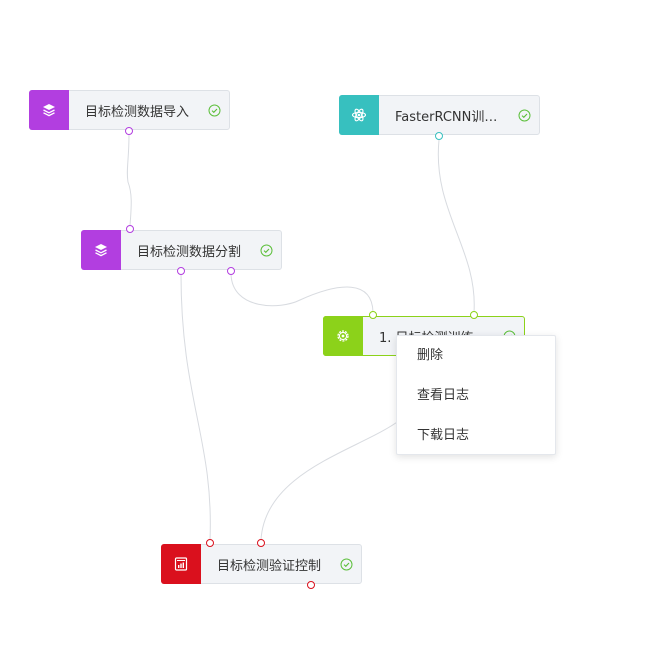  Describe the element at coordinates (137, 112) in the screenshot. I see `node-data-import-label: 目标检测数据导入` at that location.